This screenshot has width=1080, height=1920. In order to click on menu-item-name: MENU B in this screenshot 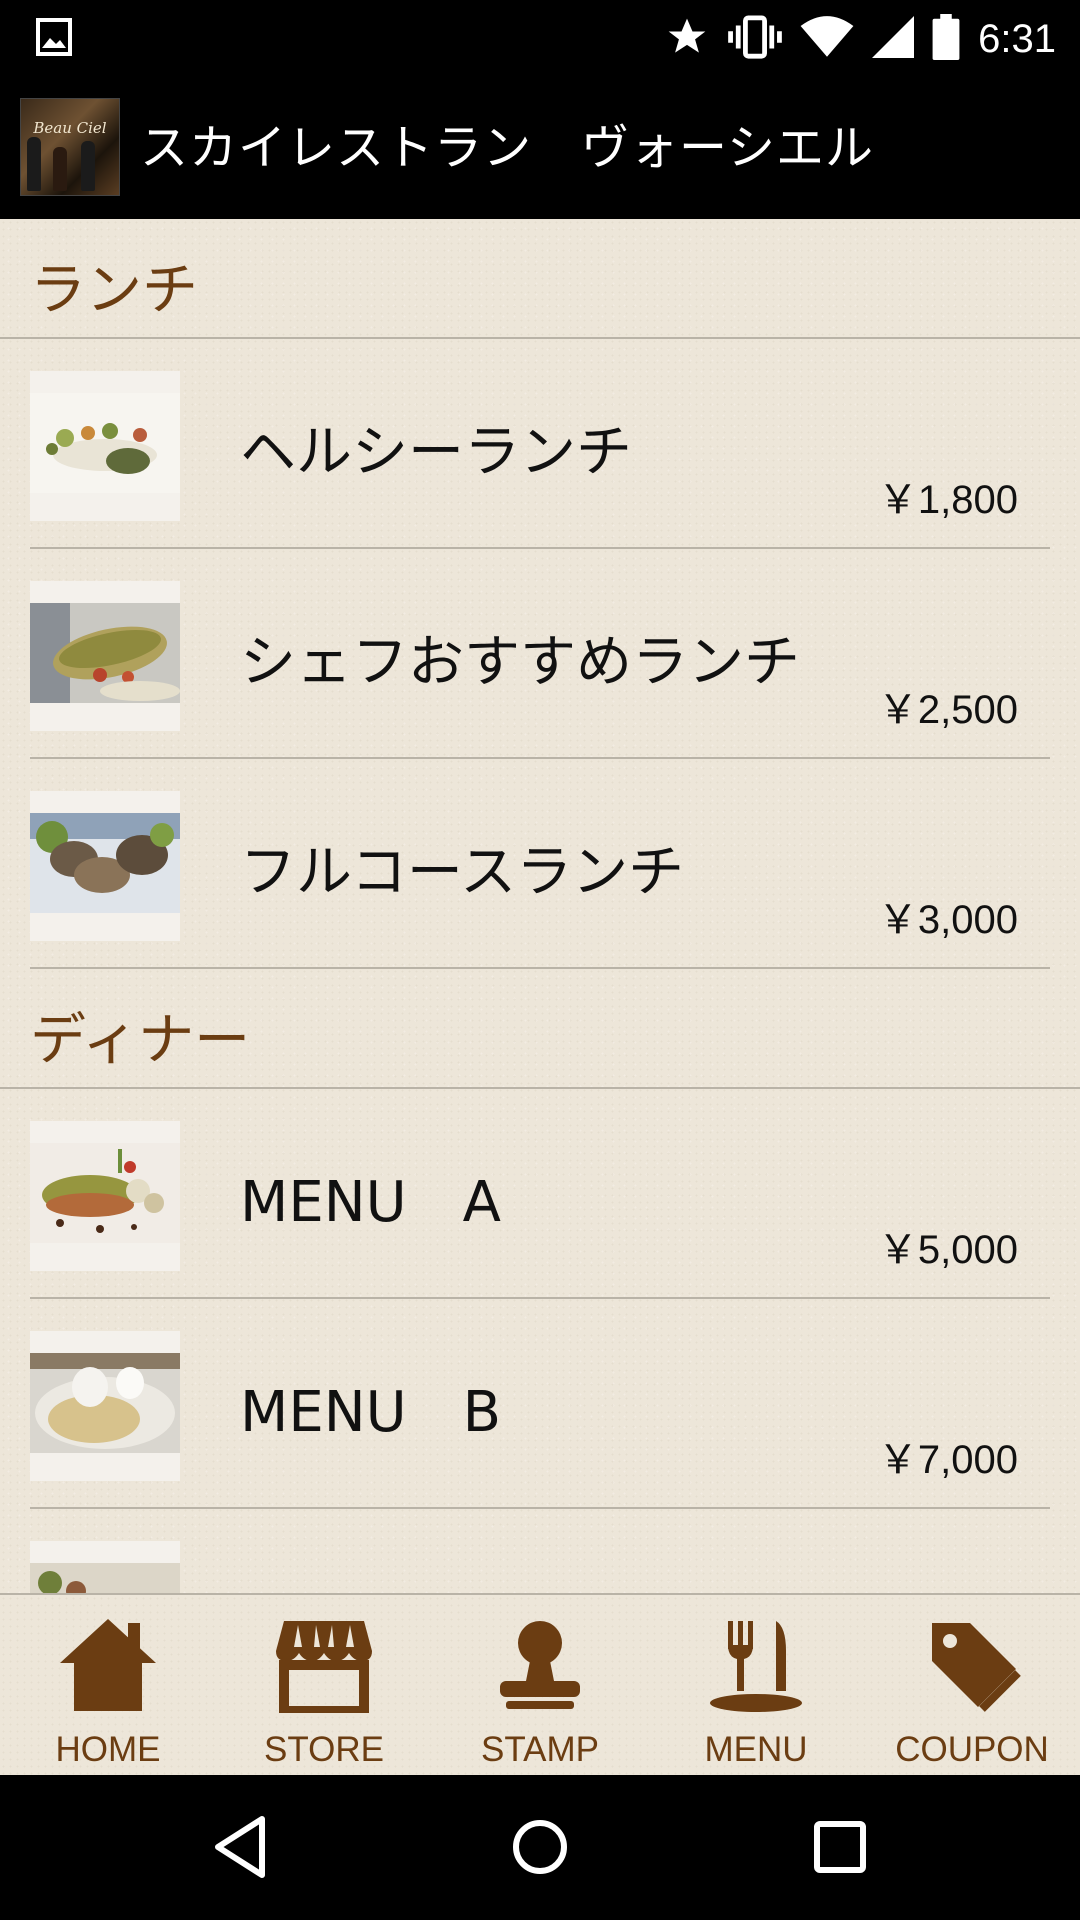, I will do `click(370, 1412)`.